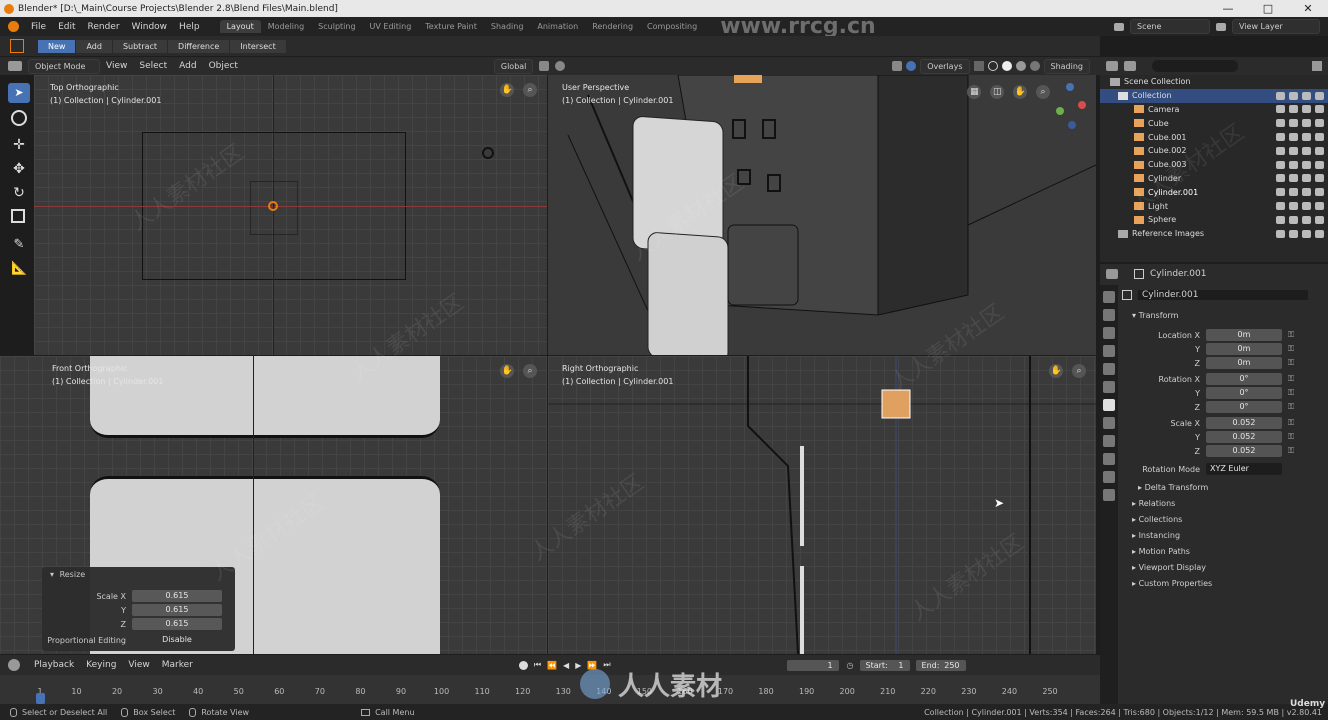 The height and width of the screenshot is (720, 1328). What do you see at coordinates (940, 665) in the screenshot?
I see `end-frame-field: End: 250` at bounding box center [940, 665].